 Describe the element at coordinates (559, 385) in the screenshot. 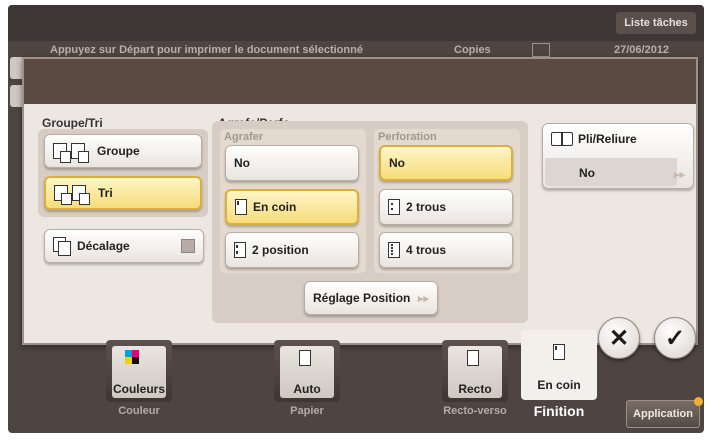

I see `finition-value: En coin` at that location.